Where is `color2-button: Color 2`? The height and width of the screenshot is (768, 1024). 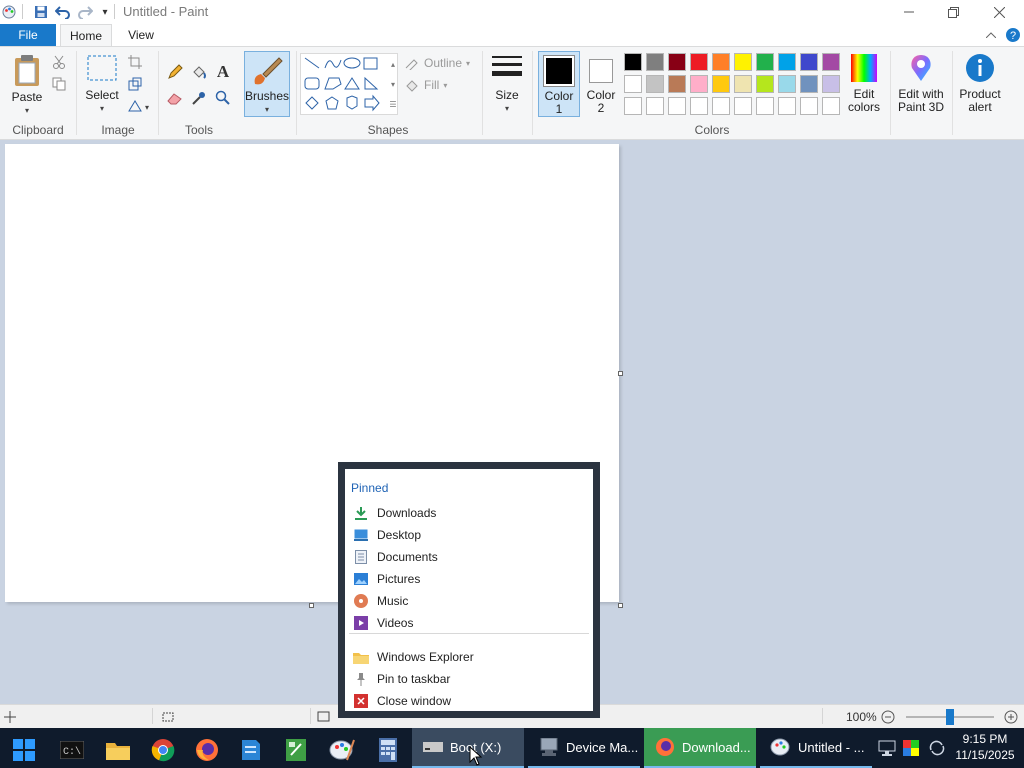 color2-button: Color 2 is located at coordinates (601, 84).